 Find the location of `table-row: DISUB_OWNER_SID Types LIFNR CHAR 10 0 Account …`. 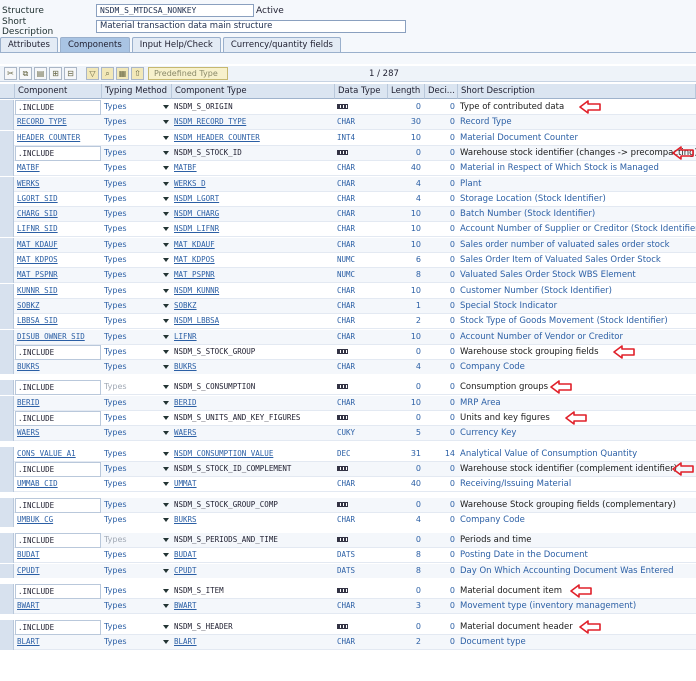

table-row: DISUB_OWNER_SID Types LIFNR CHAR 10 0 Account … is located at coordinates (348, 337).